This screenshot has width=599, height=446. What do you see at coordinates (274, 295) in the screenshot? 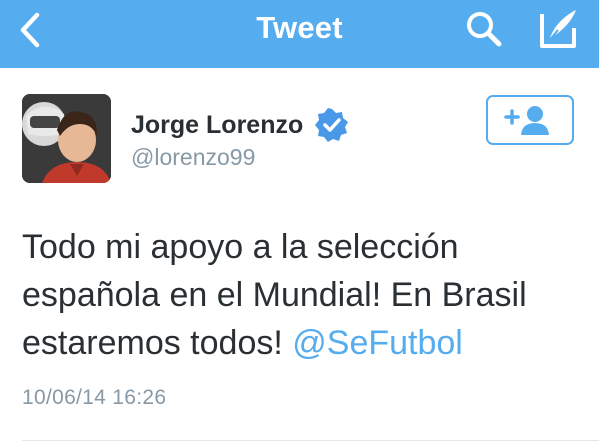
I see `tweet-text-line: española en el Mundial! En Brasil` at bounding box center [274, 295].